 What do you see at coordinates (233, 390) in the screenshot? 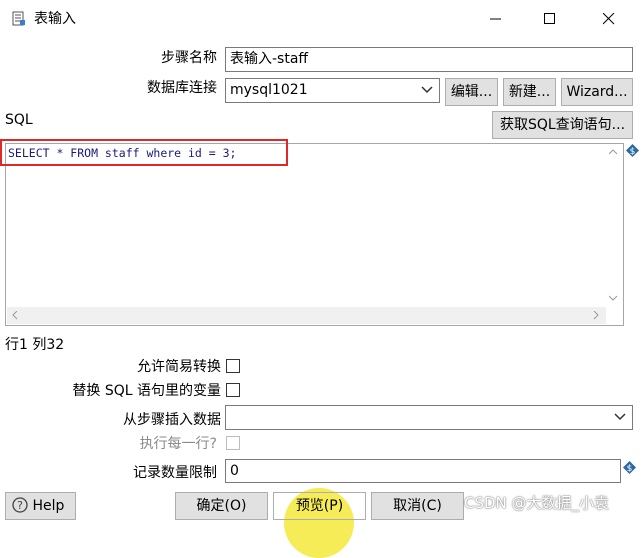
I see `replace-variables-checkbox` at bounding box center [233, 390].